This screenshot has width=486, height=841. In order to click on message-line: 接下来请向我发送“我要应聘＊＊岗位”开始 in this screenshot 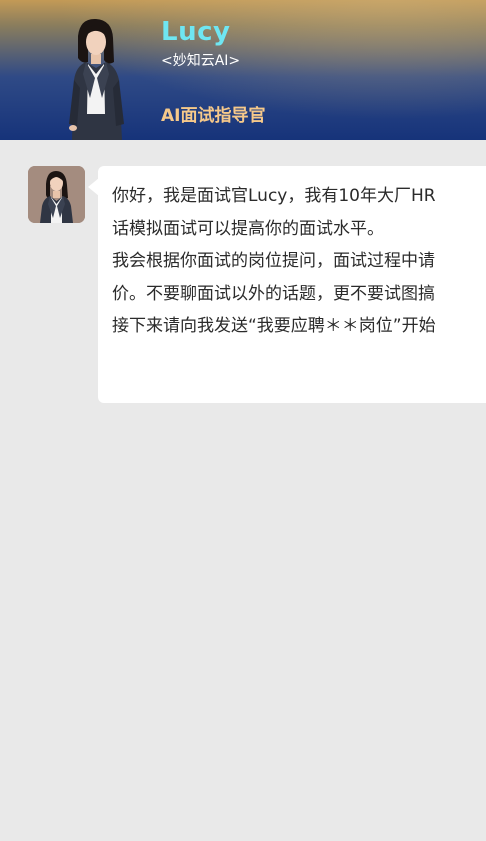, I will do `click(274, 326)`.